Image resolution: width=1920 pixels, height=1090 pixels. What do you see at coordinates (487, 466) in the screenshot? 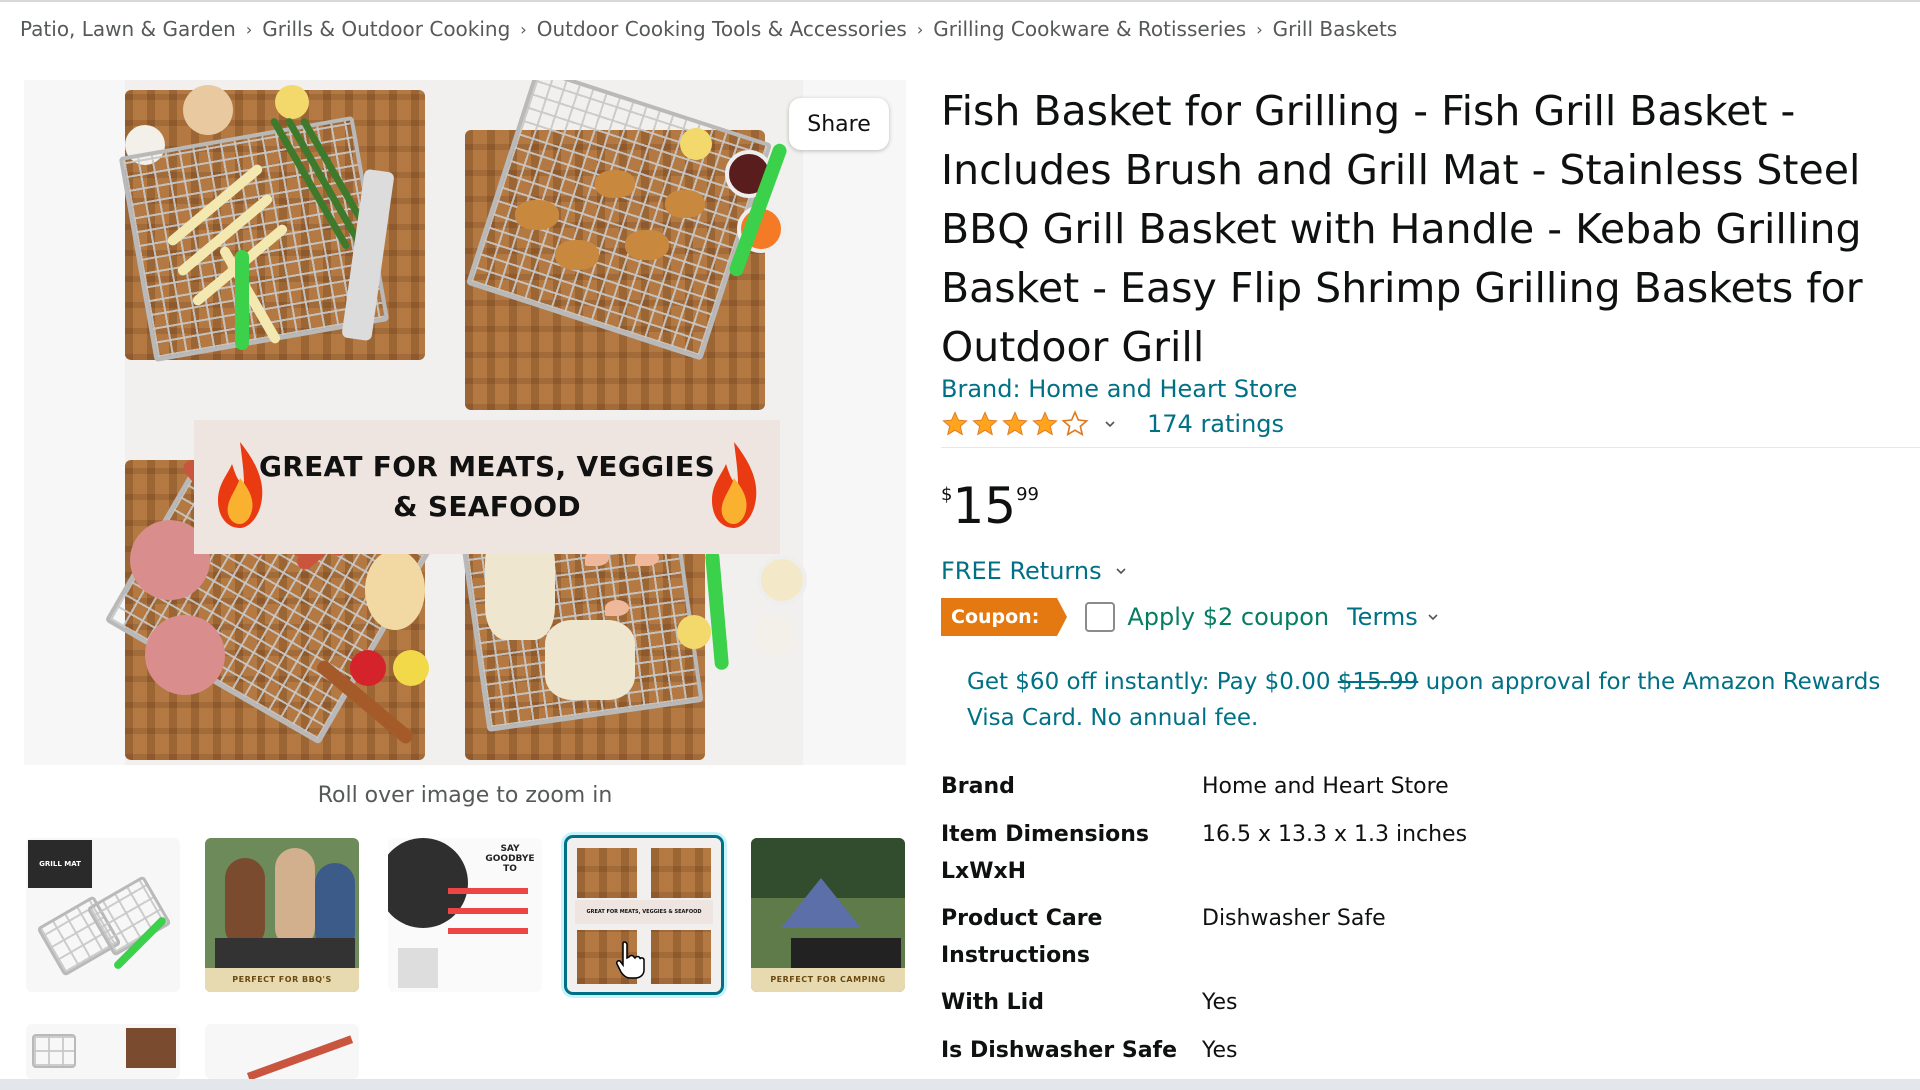
I see `banner-line-1: GREAT FOR MEATS, VEGGIES` at bounding box center [487, 466].